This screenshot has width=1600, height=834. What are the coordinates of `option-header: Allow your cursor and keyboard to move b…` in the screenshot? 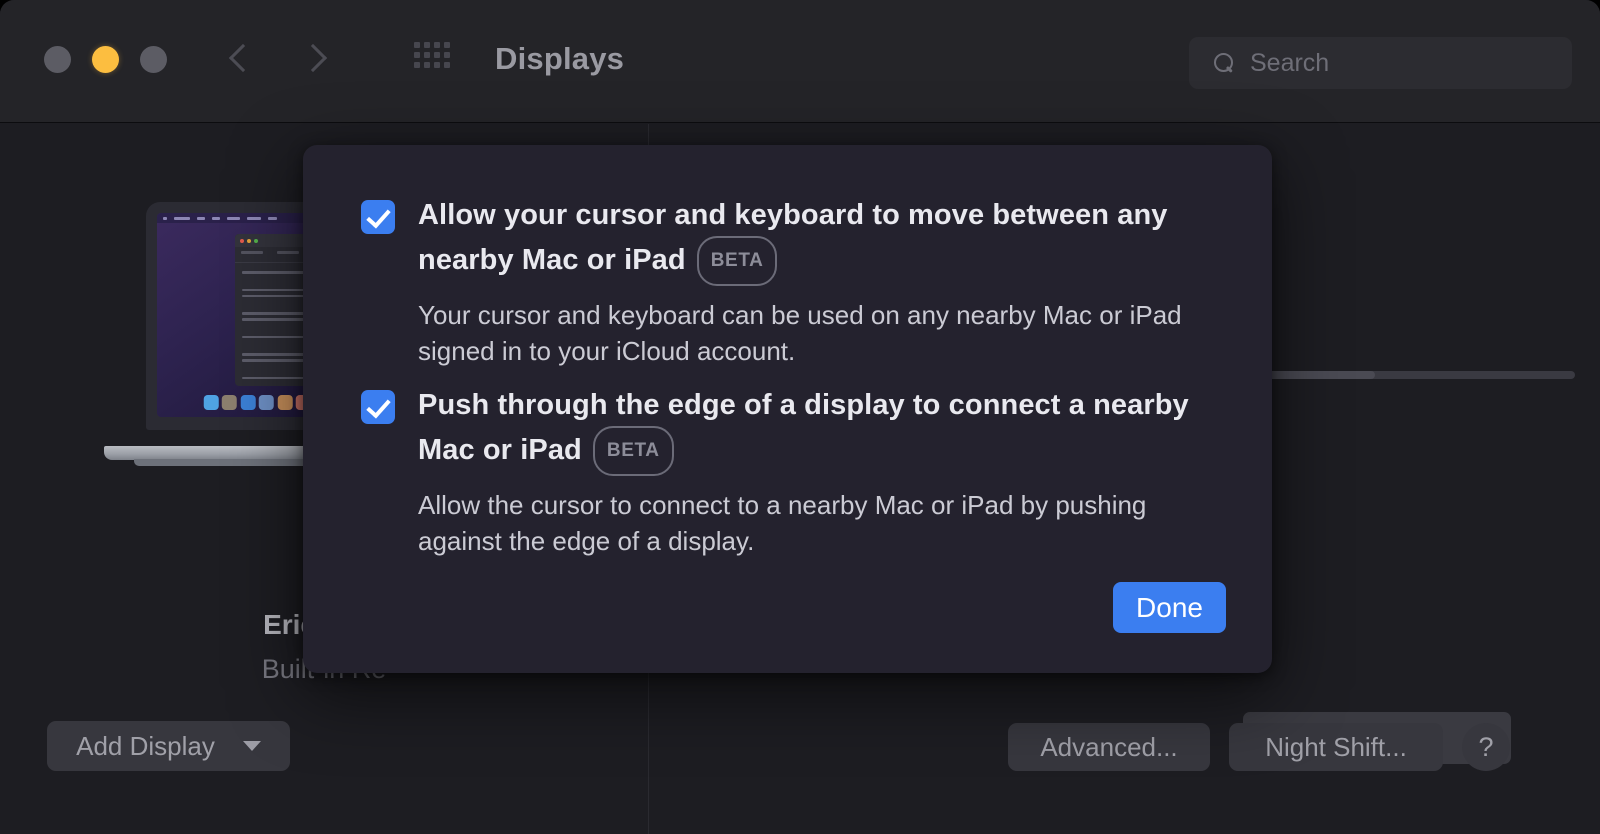 It's located at (791, 240).